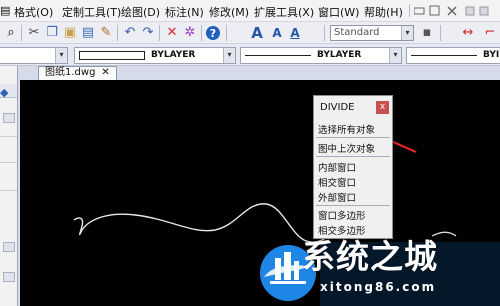  Describe the element at coordinates (427, 33) in the screenshot. I see `text-toolbar-menu-icon: ▪` at that location.